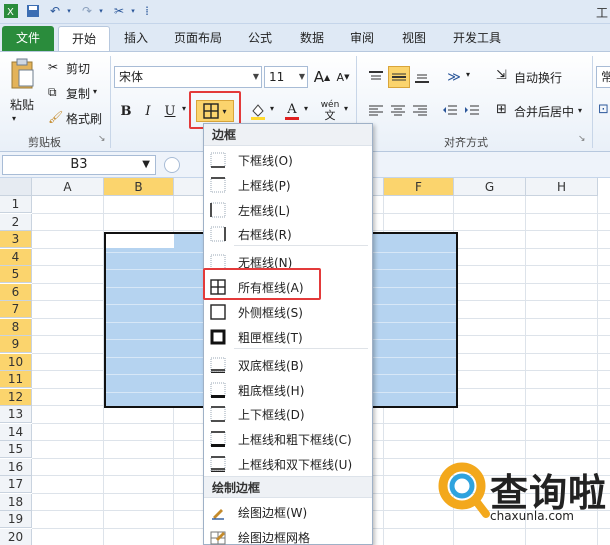 The image size is (610, 545). Describe the element at coordinates (198, 38) in the screenshot. I see `tab-page-layout: 页面布局` at that location.